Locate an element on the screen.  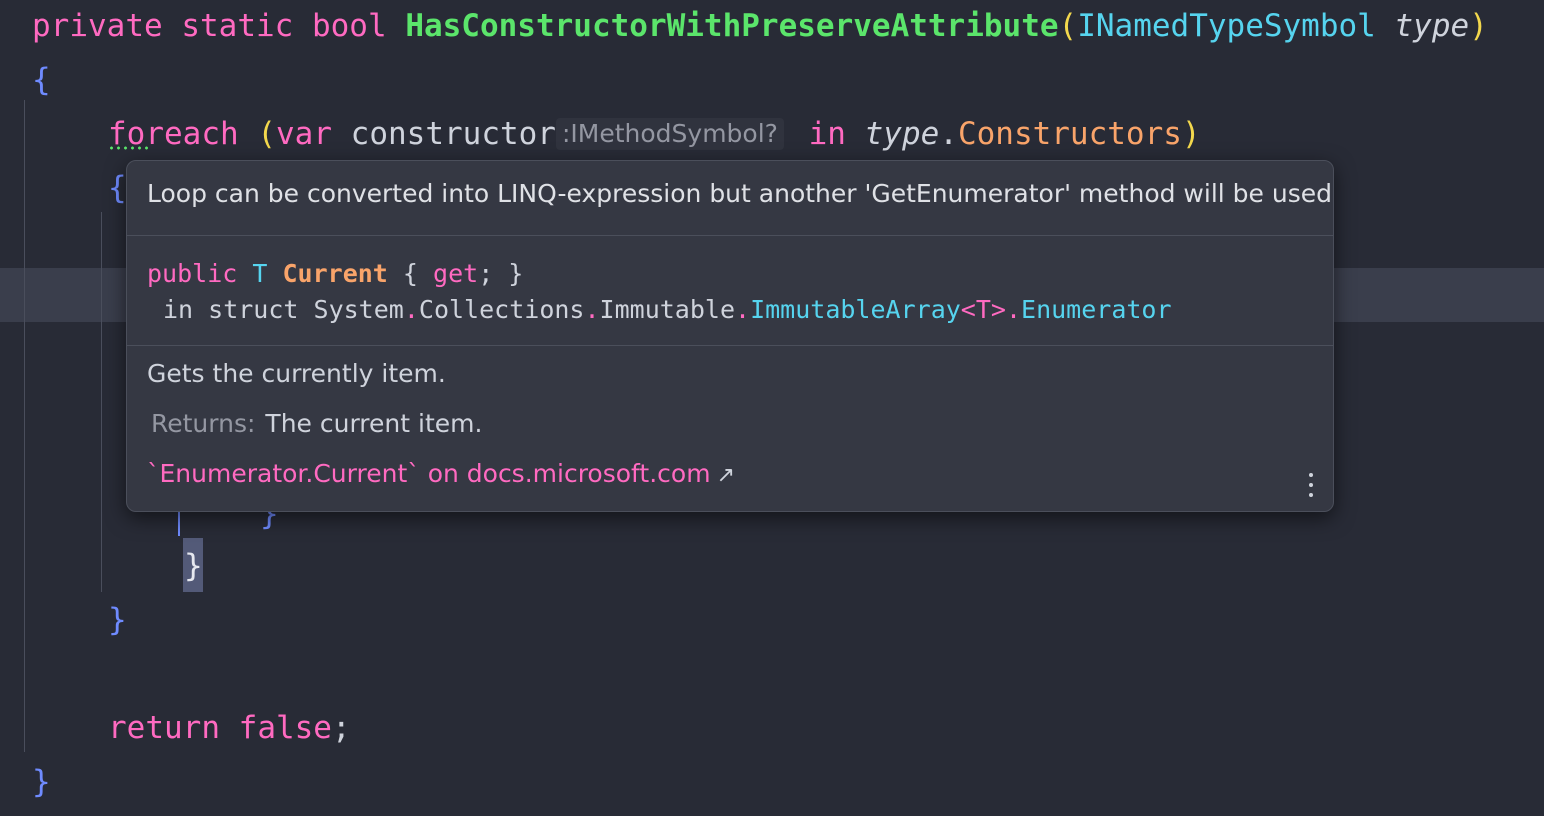
sig-keyword-public: public is located at coordinates (192, 273).